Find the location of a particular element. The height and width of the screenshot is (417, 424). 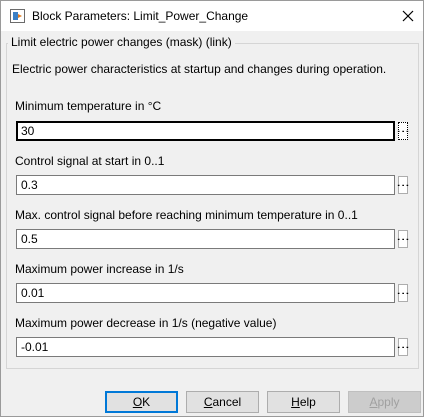

param-menu-button-max-power-decrease: ⋮ is located at coordinates (403, 347).